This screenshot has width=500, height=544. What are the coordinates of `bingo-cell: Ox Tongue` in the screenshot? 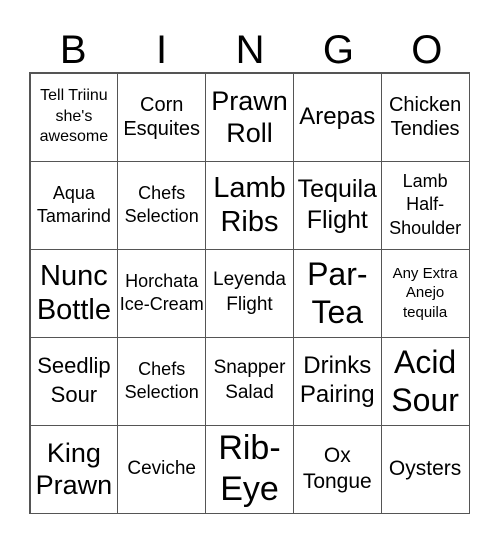 It's located at (337, 469).